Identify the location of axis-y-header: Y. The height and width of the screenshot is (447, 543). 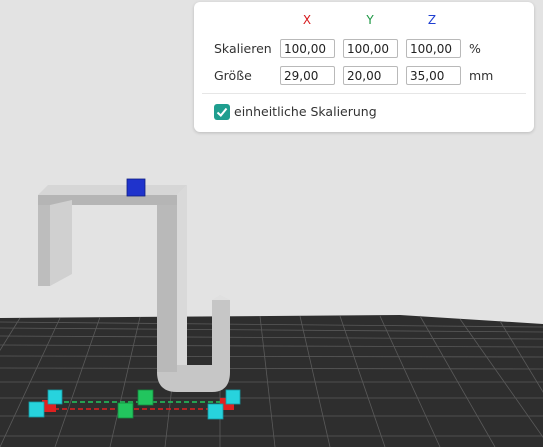
(370, 20).